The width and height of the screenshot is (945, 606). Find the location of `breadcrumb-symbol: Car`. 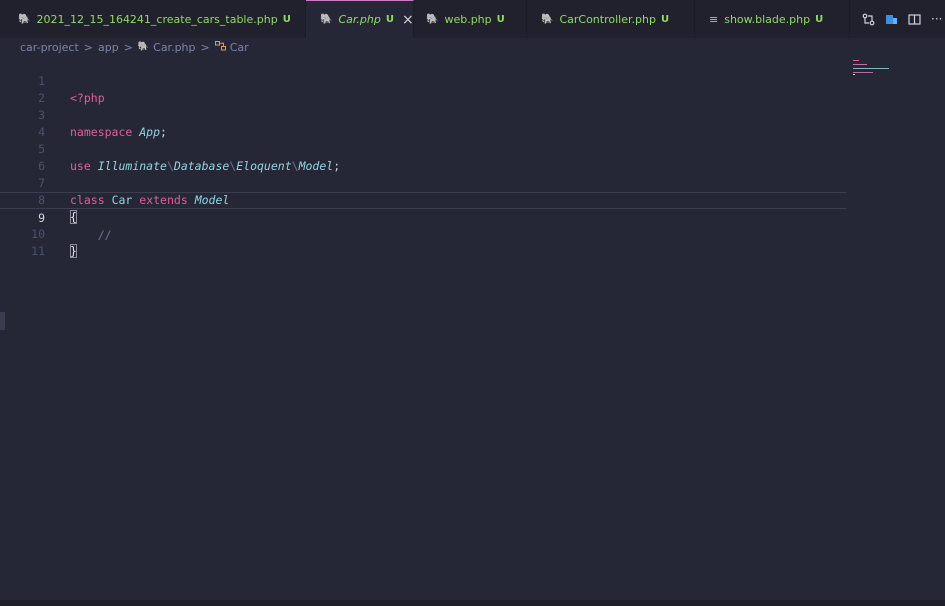

breadcrumb-symbol: Car is located at coordinates (239, 47).